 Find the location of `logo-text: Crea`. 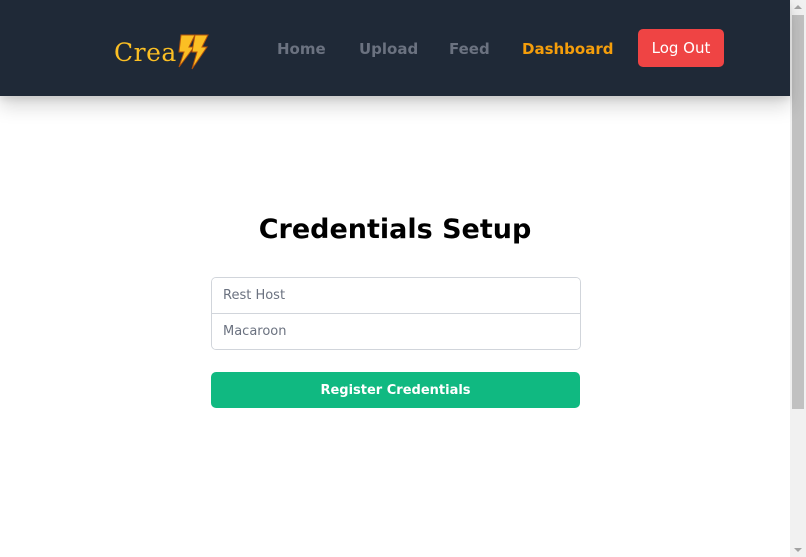

logo-text: Crea is located at coordinates (145, 52).